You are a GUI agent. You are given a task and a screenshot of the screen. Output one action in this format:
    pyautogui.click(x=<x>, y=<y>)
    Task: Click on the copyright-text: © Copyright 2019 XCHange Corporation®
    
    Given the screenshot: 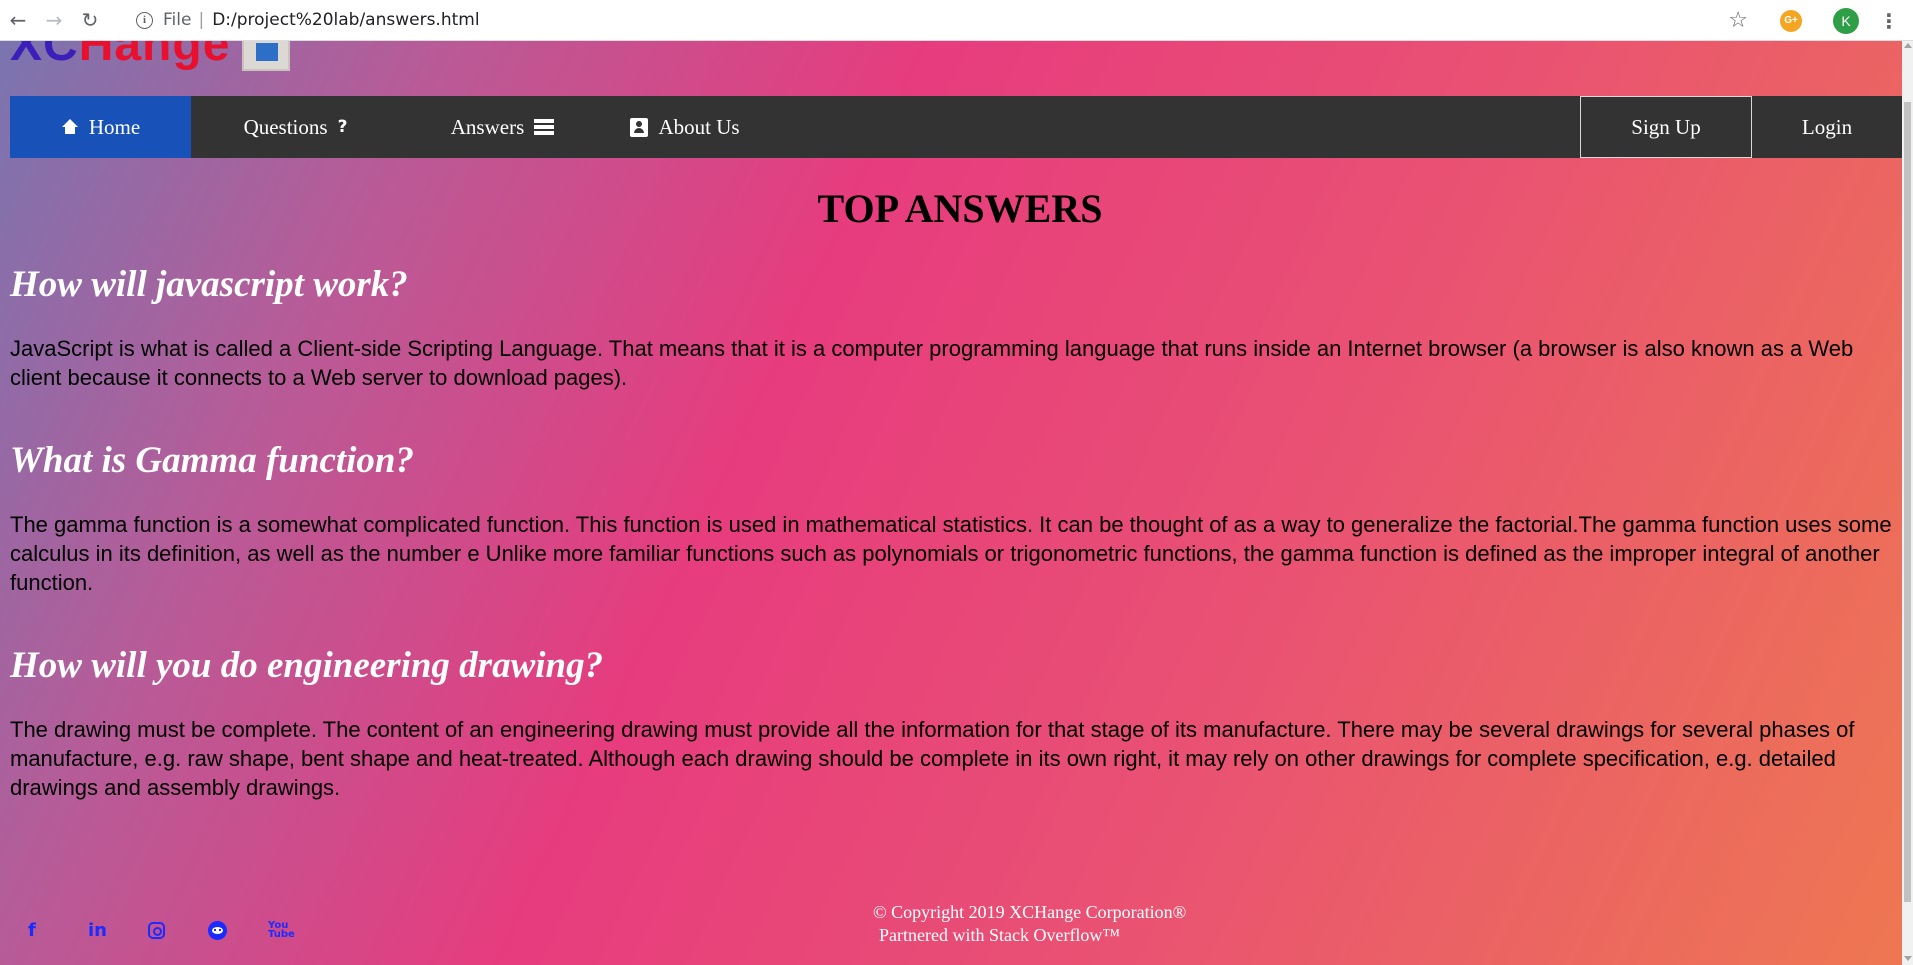 What is the action you would take?
    pyautogui.click(x=1030, y=912)
    